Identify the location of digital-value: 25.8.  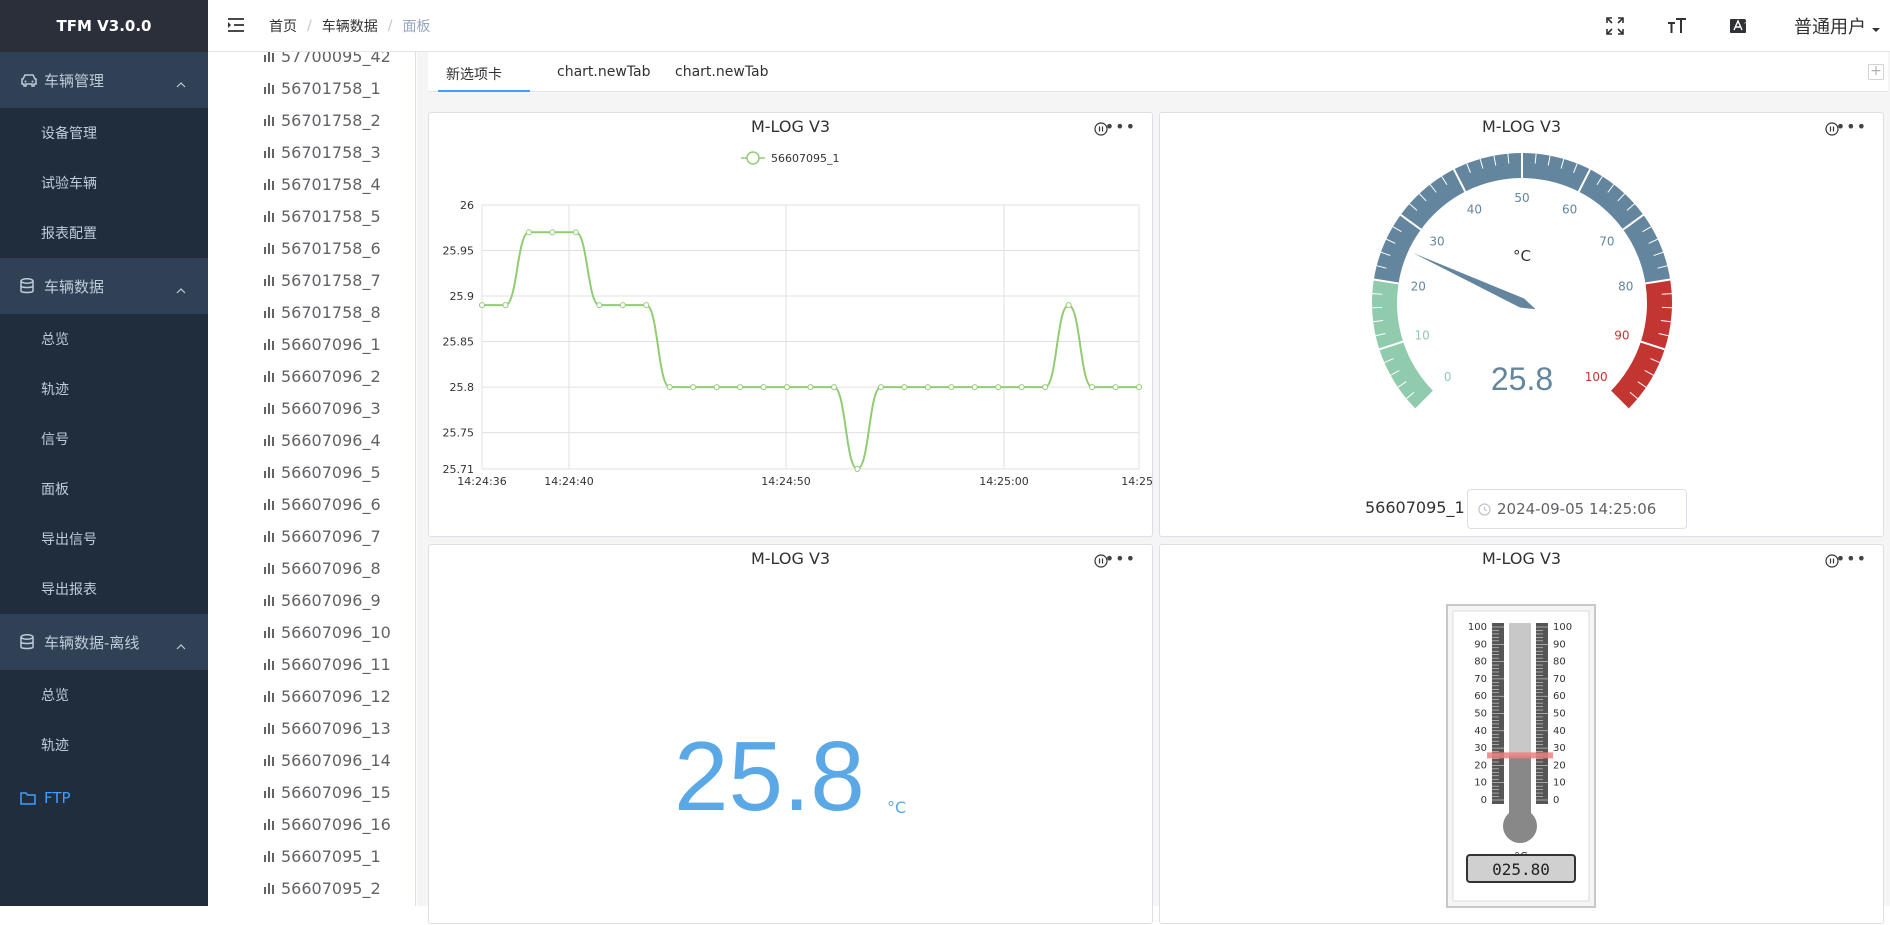
(769, 776).